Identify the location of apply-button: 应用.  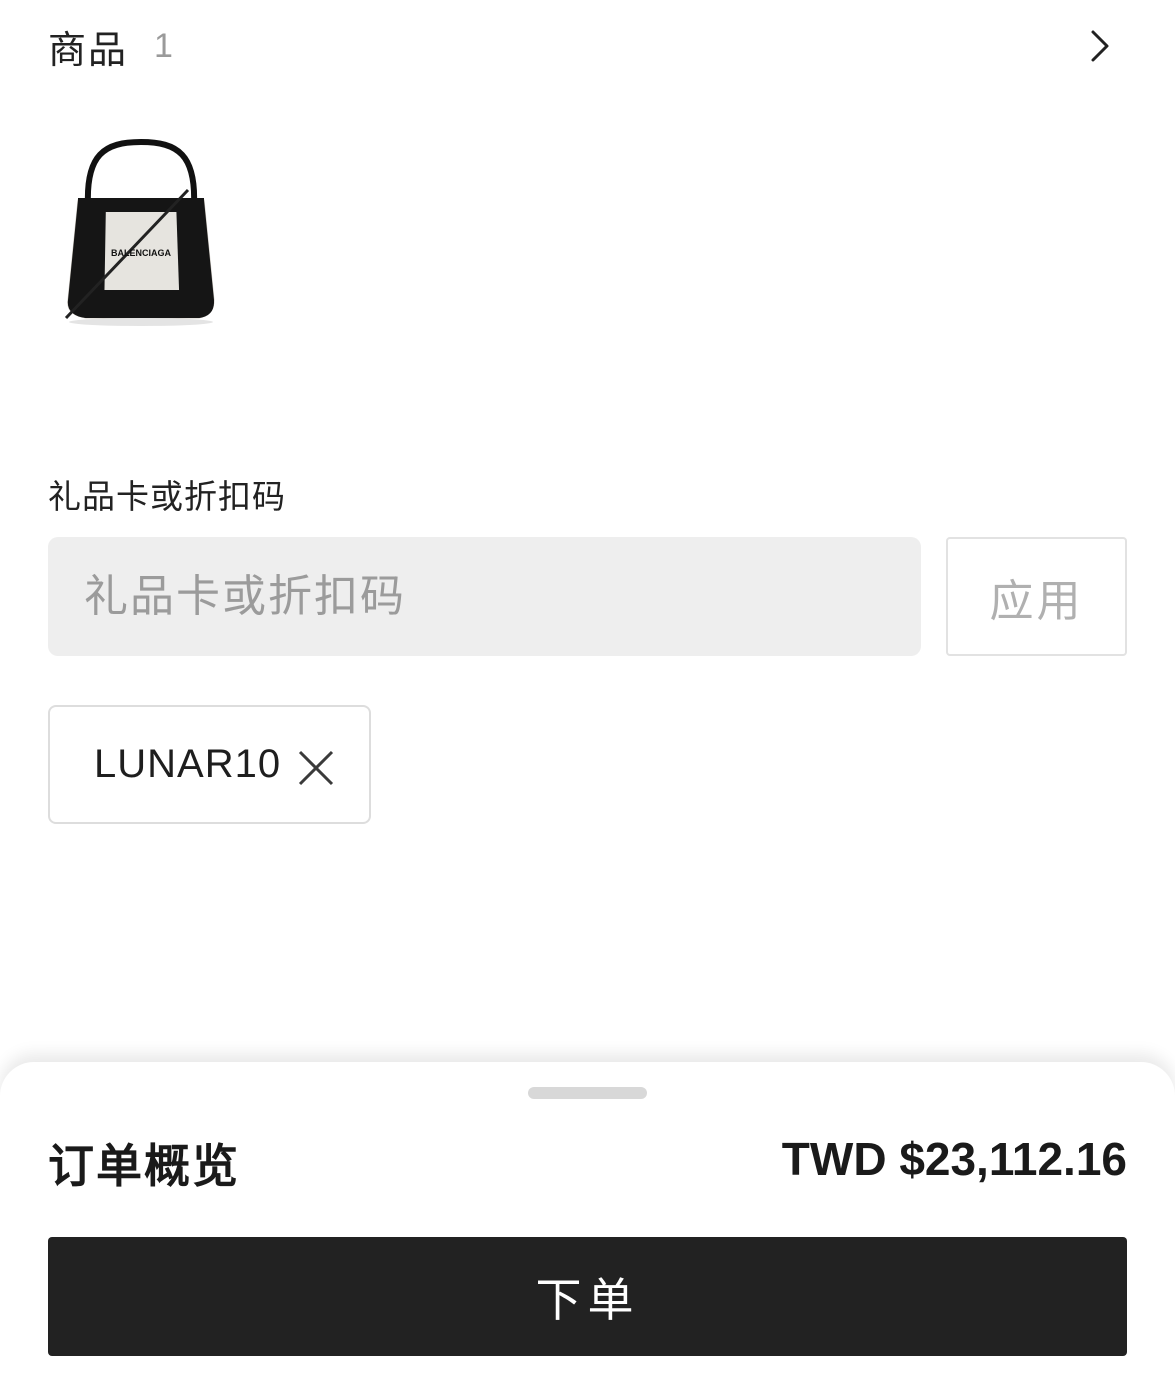
(1036, 596).